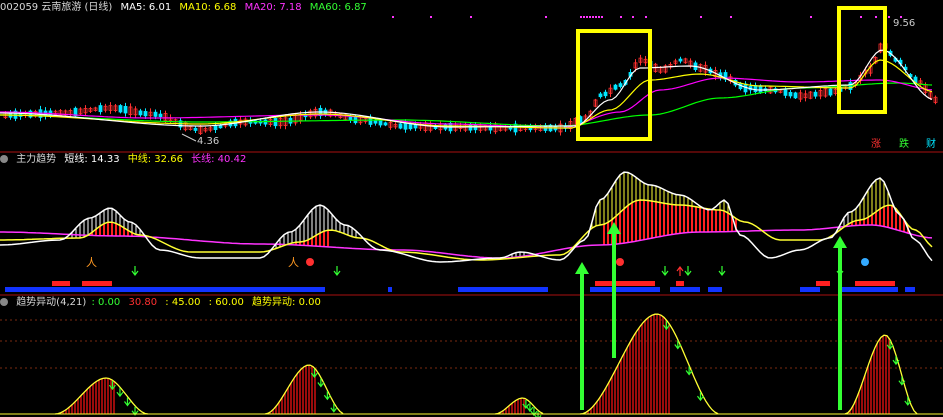  I want to click on anomaly-value-3: : 45.00, so click(183, 302).